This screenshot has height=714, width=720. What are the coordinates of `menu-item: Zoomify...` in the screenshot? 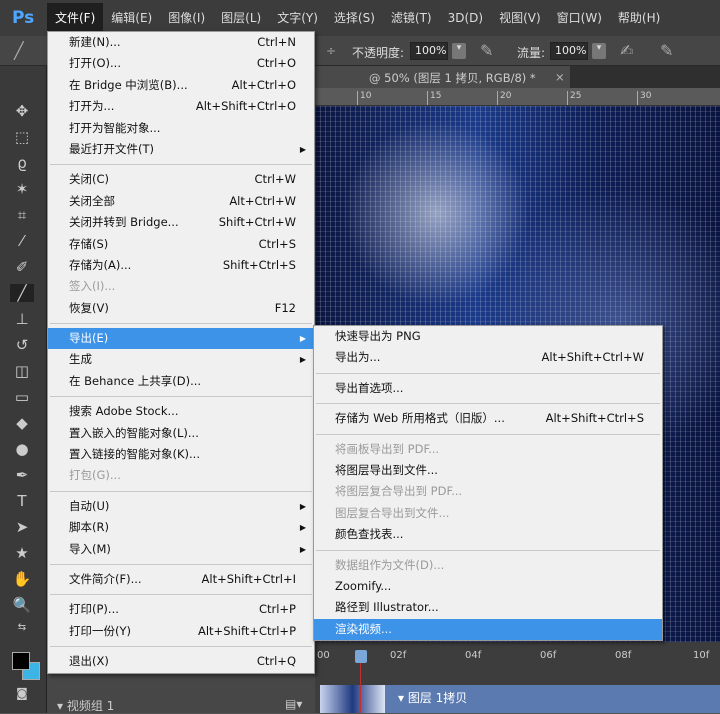 It's located at (488, 586).